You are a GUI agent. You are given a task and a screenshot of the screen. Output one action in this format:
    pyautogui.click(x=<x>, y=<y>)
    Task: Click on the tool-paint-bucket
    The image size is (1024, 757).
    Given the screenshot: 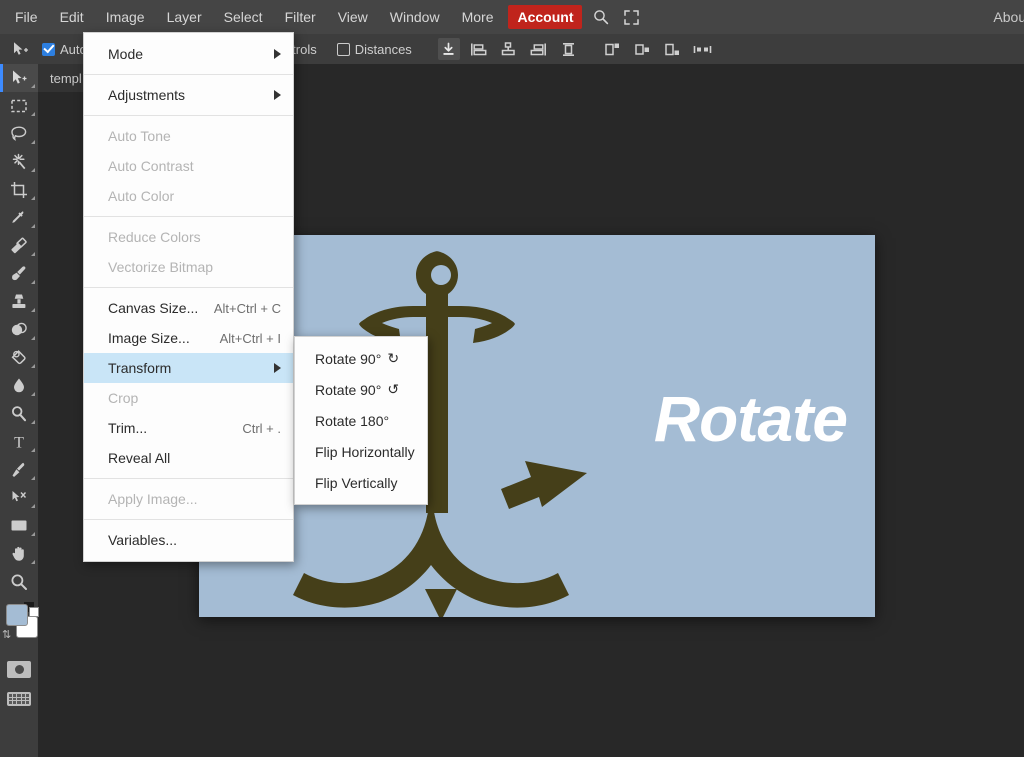 What is the action you would take?
    pyautogui.click(x=19, y=358)
    